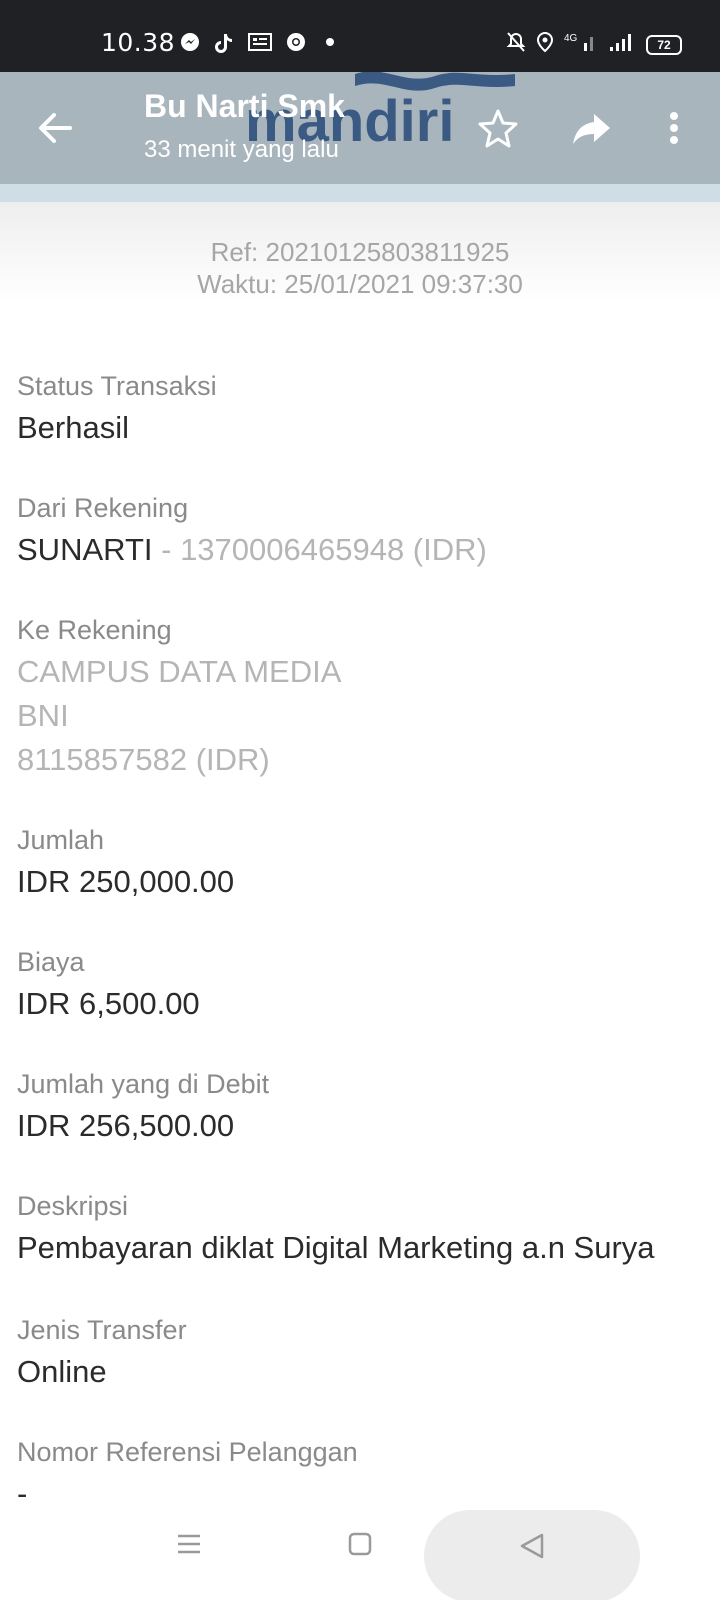 Image resolution: width=720 pixels, height=1600 pixels. What do you see at coordinates (244, 106) in the screenshot?
I see `chat-title: Bu Narti Smk` at bounding box center [244, 106].